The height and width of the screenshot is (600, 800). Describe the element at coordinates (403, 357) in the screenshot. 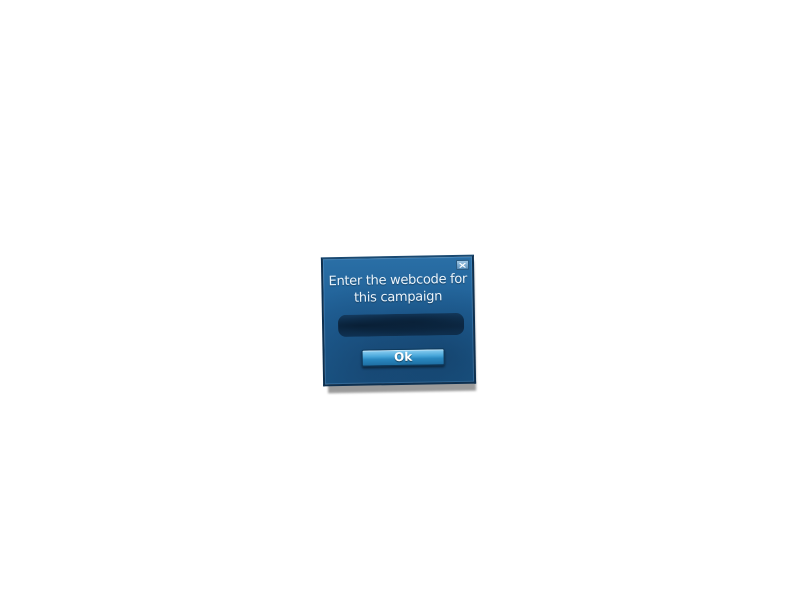

I see `ok-button: Ok` at that location.